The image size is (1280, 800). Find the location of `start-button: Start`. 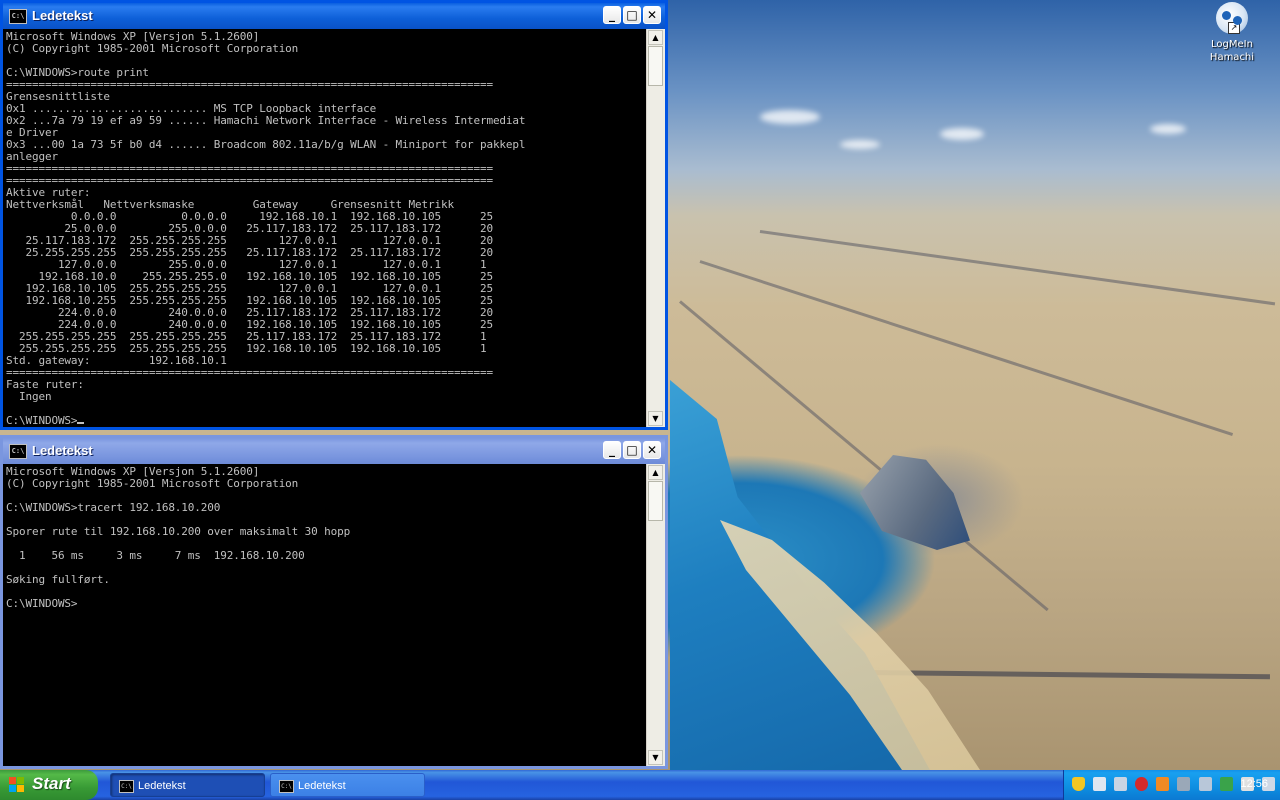

start-button: Start is located at coordinates (49, 785).